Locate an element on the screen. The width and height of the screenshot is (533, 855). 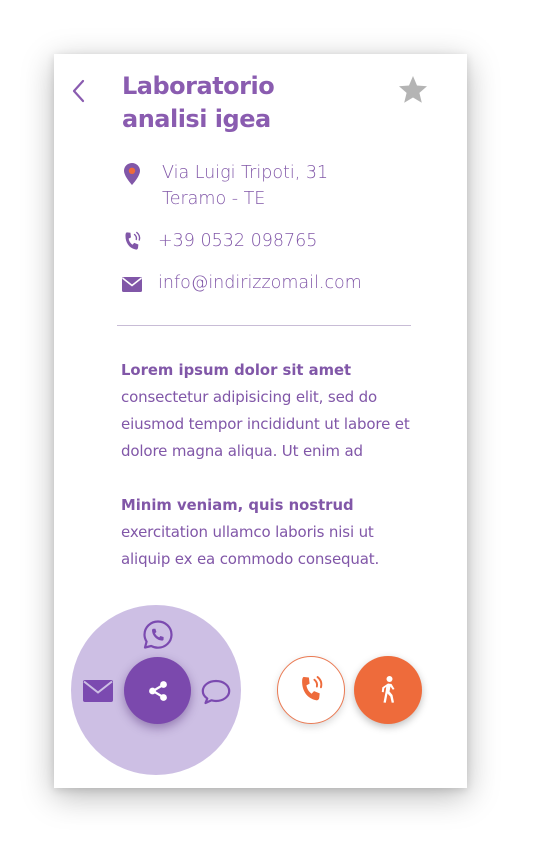
paragraph-2-lead: Minim veniam, quis nostrud is located at coordinates (237, 505).